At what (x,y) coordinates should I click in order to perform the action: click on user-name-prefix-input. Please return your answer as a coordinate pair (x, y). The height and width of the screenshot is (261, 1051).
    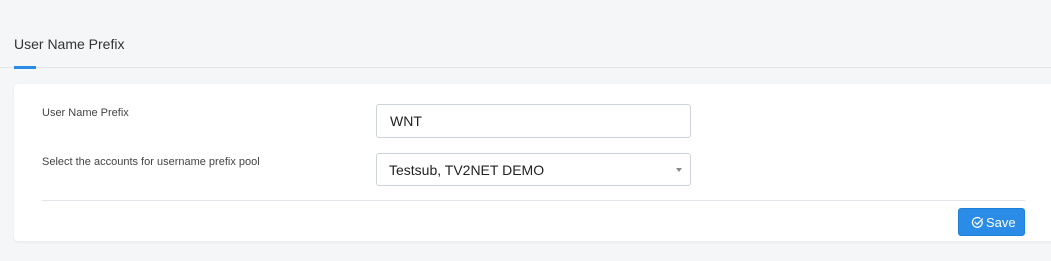
    Looking at the image, I should click on (533, 121).